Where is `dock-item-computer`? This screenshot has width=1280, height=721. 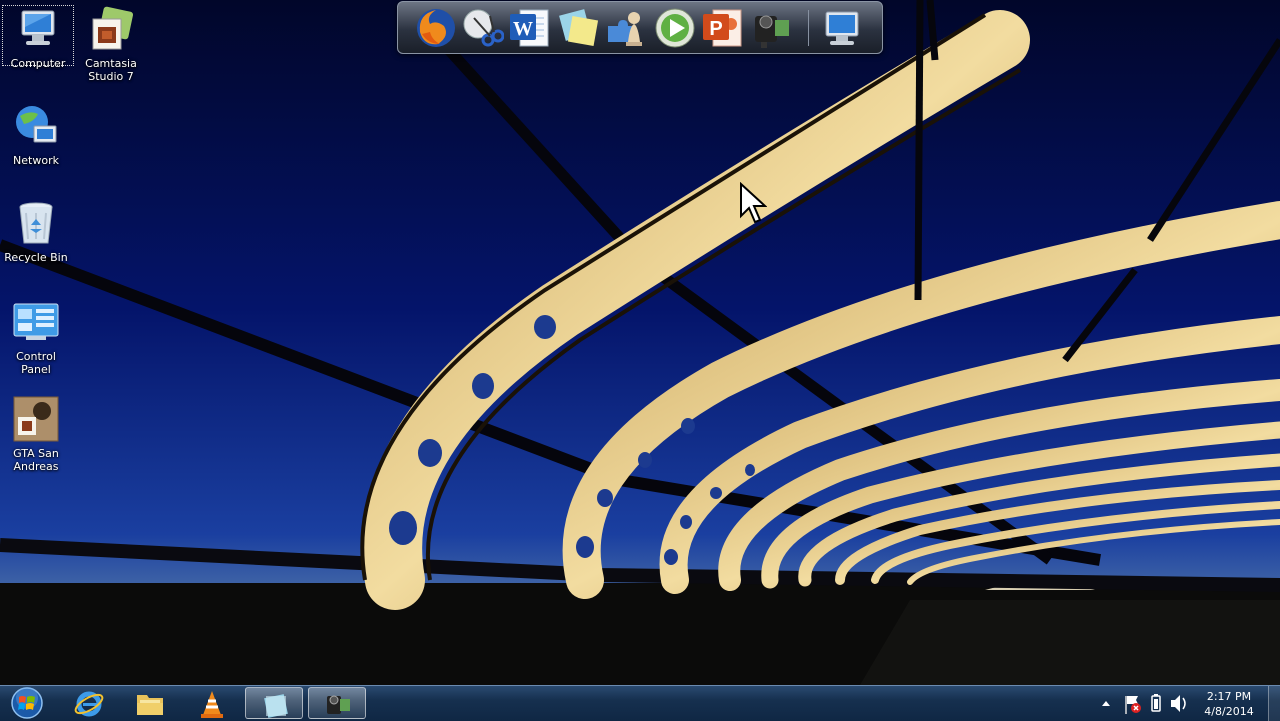 dock-item-computer is located at coordinates (842, 28).